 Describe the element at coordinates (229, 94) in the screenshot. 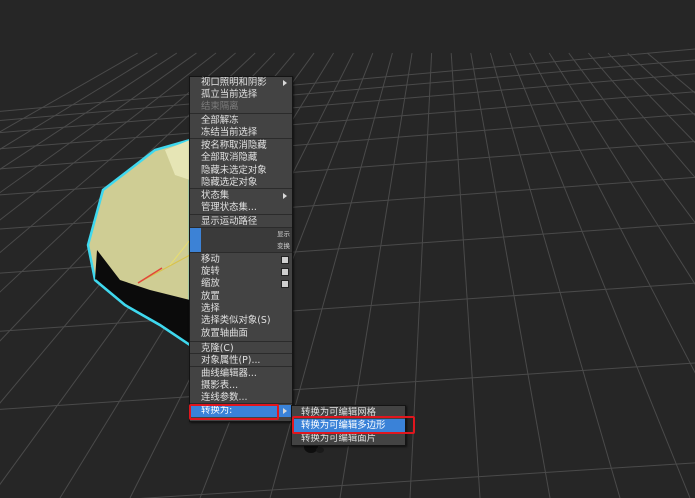

I see `quad-menu-item-label: 孤立当前选择` at that location.